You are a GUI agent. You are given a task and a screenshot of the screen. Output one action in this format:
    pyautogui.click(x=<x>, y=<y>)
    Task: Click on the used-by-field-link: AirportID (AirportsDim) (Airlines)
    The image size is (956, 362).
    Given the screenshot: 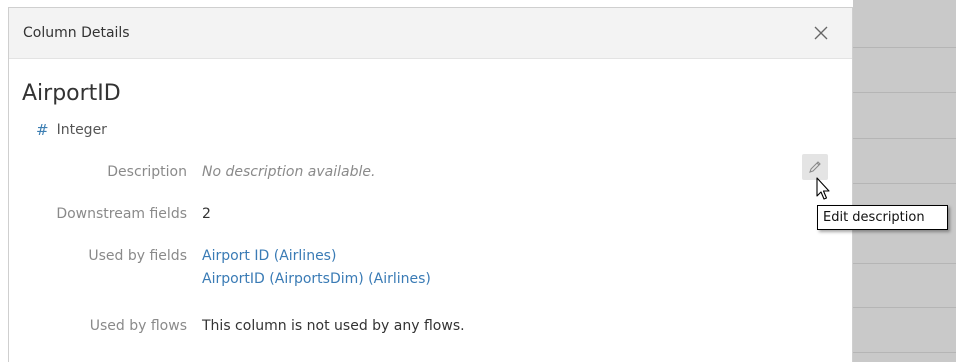 What is the action you would take?
    pyautogui.click(x=316, y=279)
    